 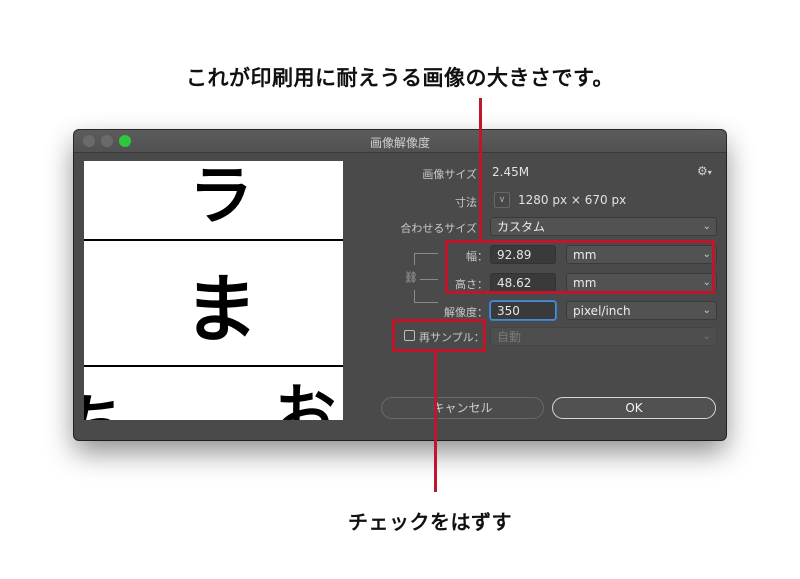 What do you see at coordinates (466, 312) in the screenshot?
I see `resolution-label: 解像度：` at bounding box center [466, 312].